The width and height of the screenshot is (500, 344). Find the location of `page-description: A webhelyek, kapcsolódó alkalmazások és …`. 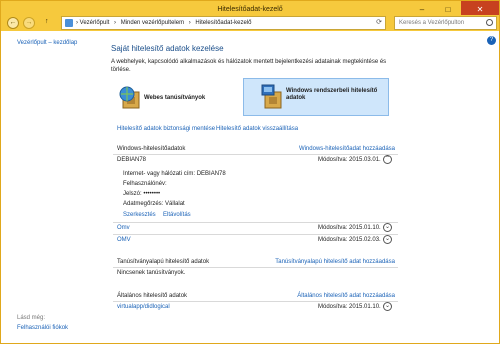

page-description: A webhelyek, kapcsolódó alkalmazások és … is located at coordinates (249, 66).